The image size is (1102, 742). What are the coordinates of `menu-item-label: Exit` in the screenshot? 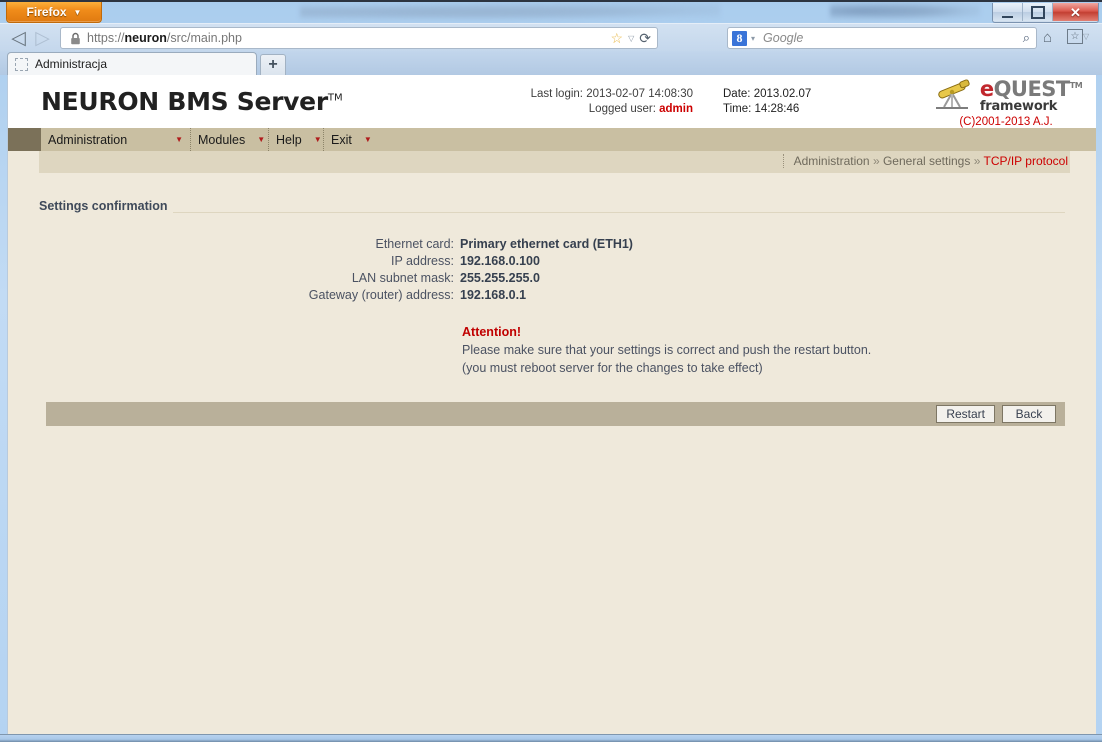 It's located at (341, 139).